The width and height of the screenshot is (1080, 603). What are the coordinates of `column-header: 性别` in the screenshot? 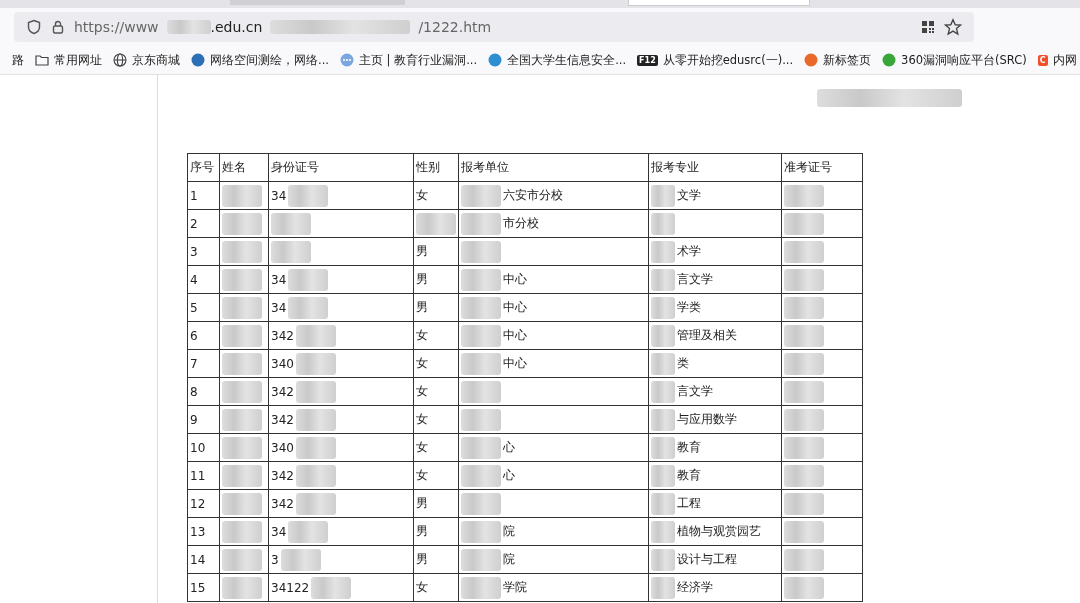 It's located at (436, 167).